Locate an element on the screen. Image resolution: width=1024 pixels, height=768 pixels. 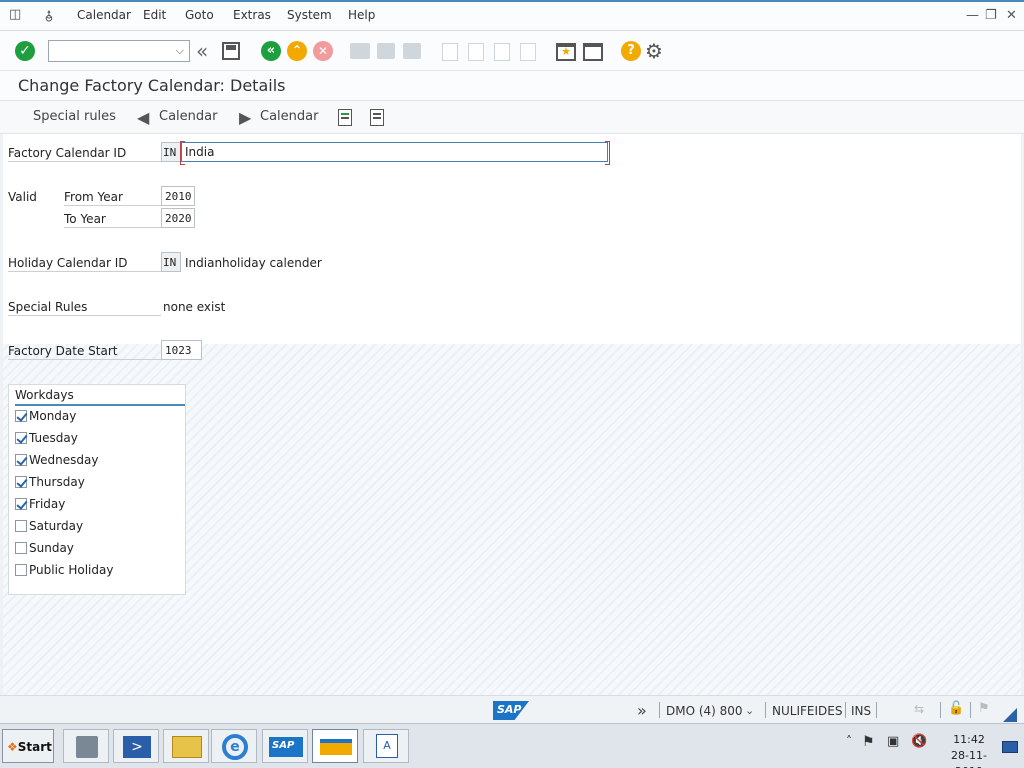
menu-edit: Edit is located at coordinates (154, 15).